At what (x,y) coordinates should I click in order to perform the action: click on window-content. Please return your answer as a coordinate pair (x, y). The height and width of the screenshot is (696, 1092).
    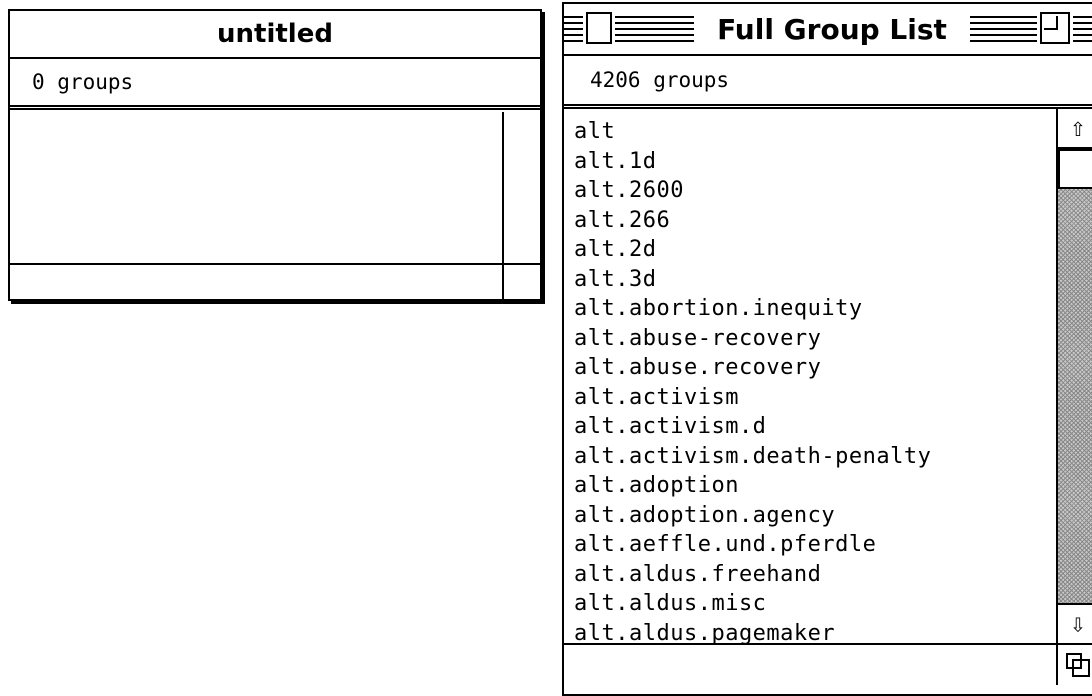
    Looking at the image, I should click on (275, 205).